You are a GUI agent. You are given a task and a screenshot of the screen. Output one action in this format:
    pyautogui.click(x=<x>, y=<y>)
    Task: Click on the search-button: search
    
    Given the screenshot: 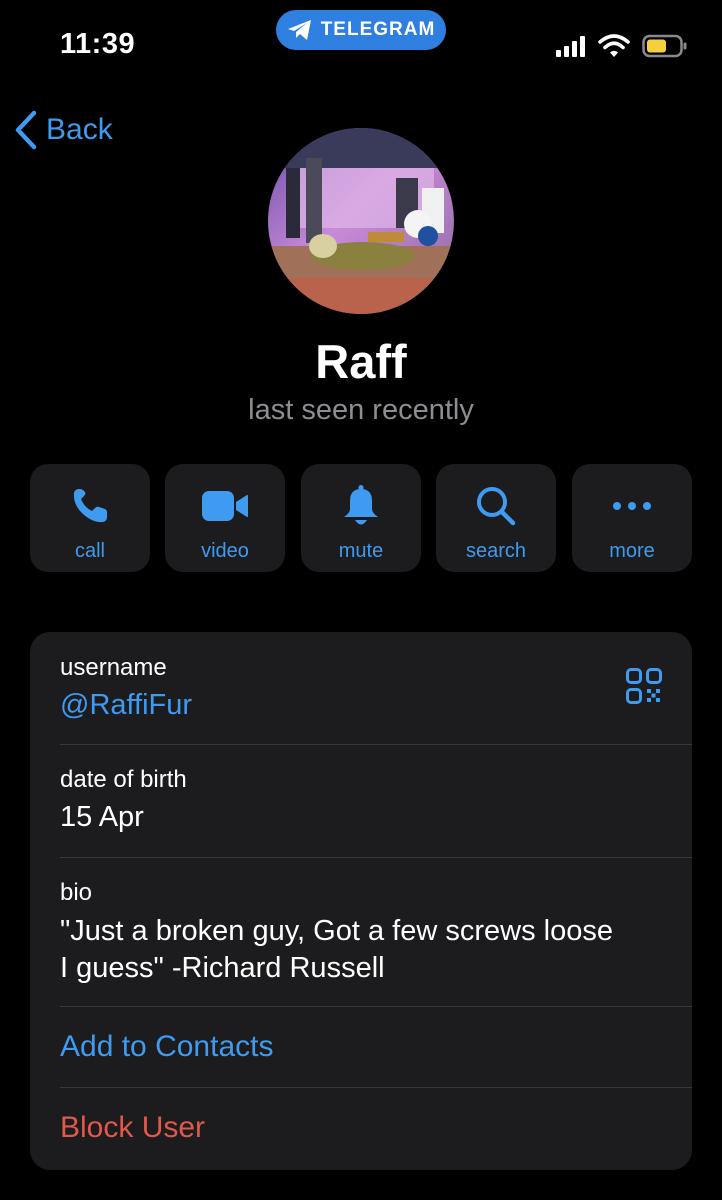 What is the action you would take?
    pyautogui.click(x=496, y=518)
    